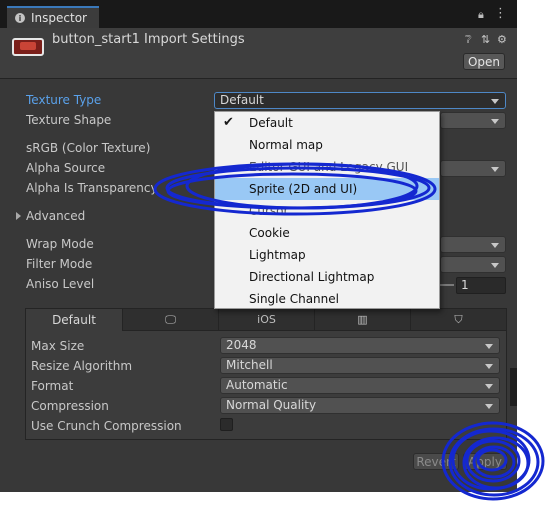 This screenshot has width=550, height=505. I want to click on apply-circle-annotation, so click(493, 461).